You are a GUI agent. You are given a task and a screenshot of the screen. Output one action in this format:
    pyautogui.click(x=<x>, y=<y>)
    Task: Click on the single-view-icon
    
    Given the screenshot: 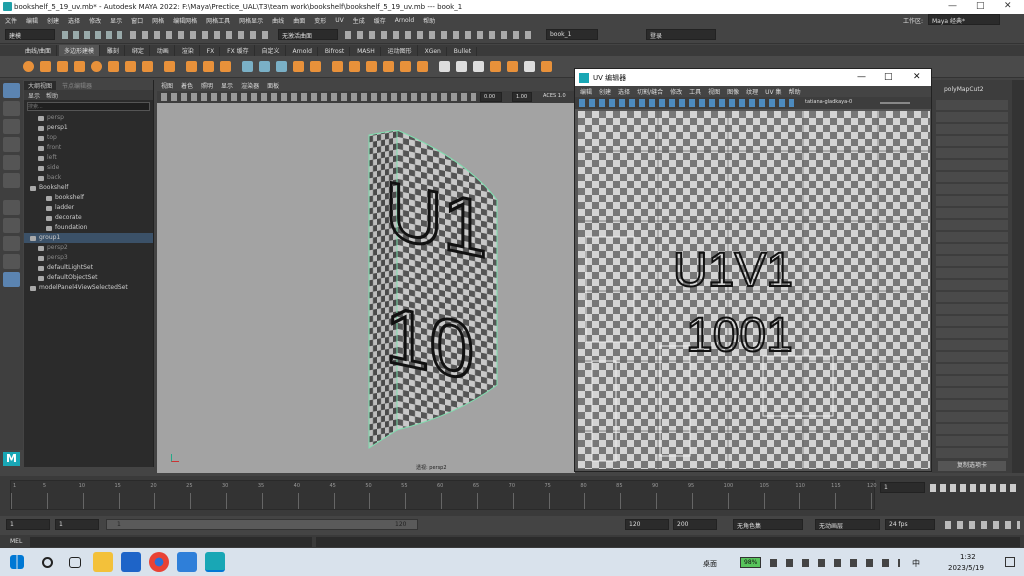 What is the action you would take?
    pyautogui.click(x=11, y=225)
    